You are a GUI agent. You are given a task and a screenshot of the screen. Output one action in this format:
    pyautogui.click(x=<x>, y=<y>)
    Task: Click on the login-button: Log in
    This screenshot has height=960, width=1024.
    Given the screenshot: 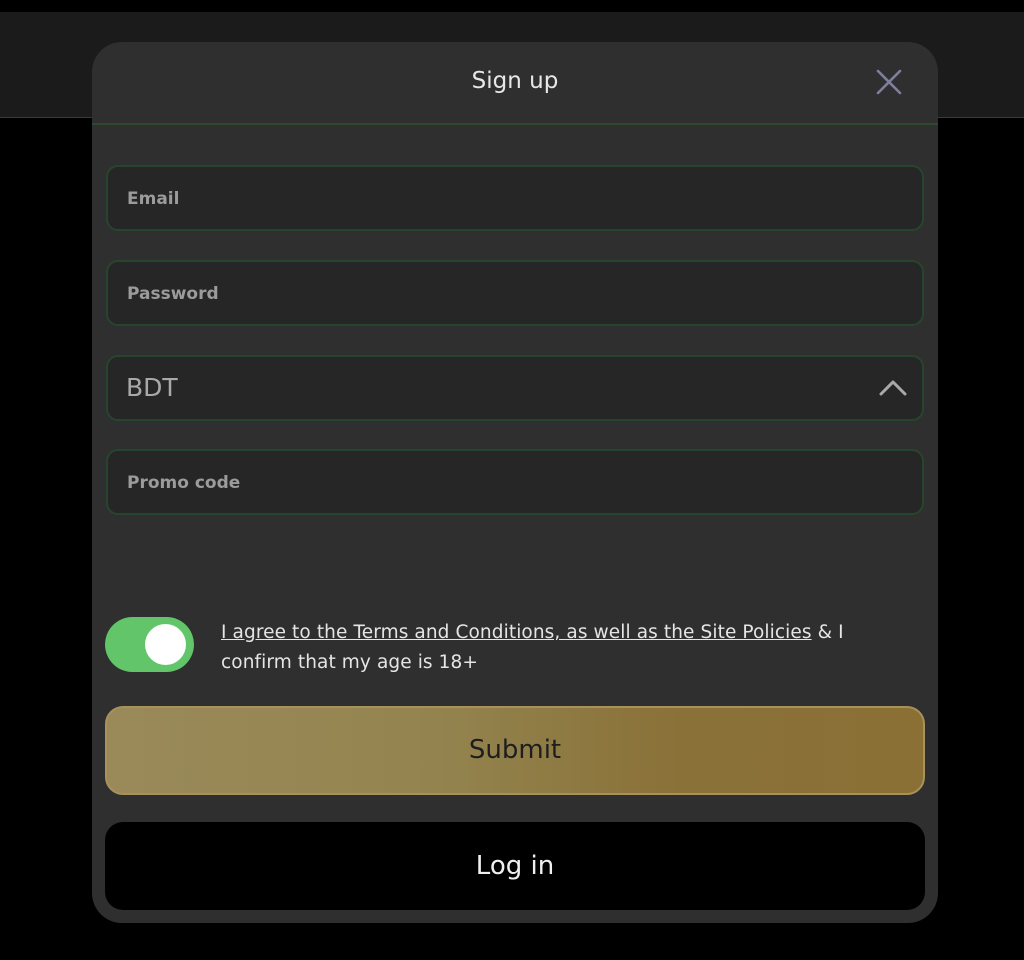 What is the action you would take?
    pyautogui.click(x=515, y=866)
    